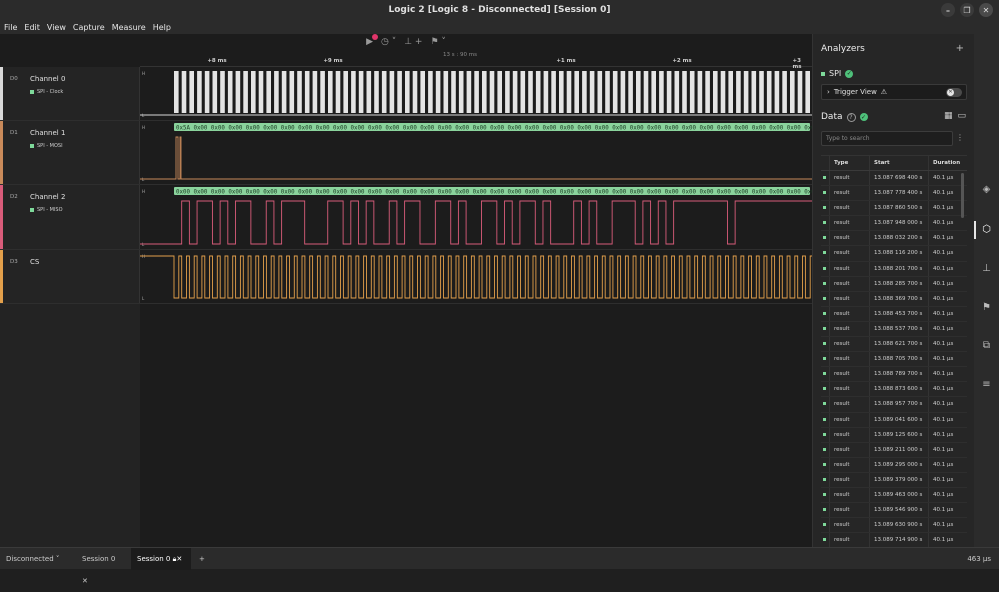 This screenshot has height=592, width=999. Describe the element at coordinates (70, 93) in the screenshot. I see `channel-label: D0 Channel 0 SPI - Clock` at that location.